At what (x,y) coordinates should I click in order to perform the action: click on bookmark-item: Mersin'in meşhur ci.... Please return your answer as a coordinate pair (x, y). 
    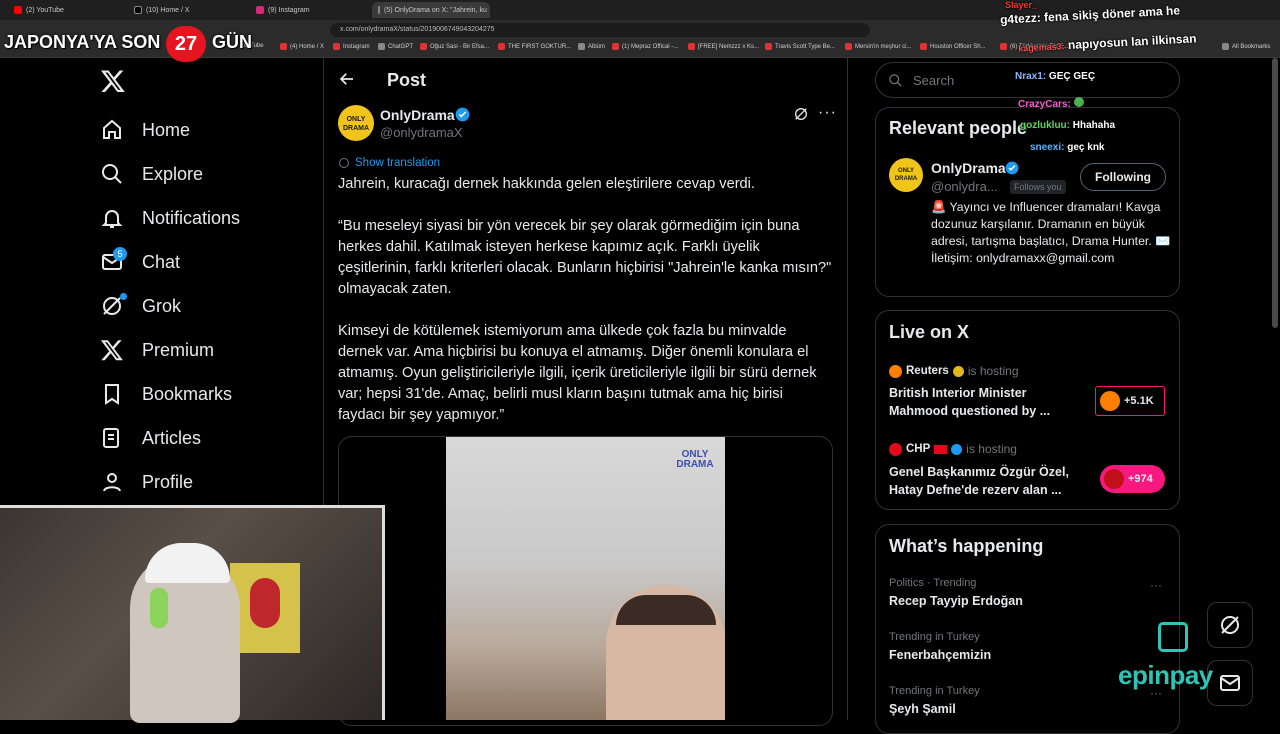
    Looking at the image, I should click on (878, 46).